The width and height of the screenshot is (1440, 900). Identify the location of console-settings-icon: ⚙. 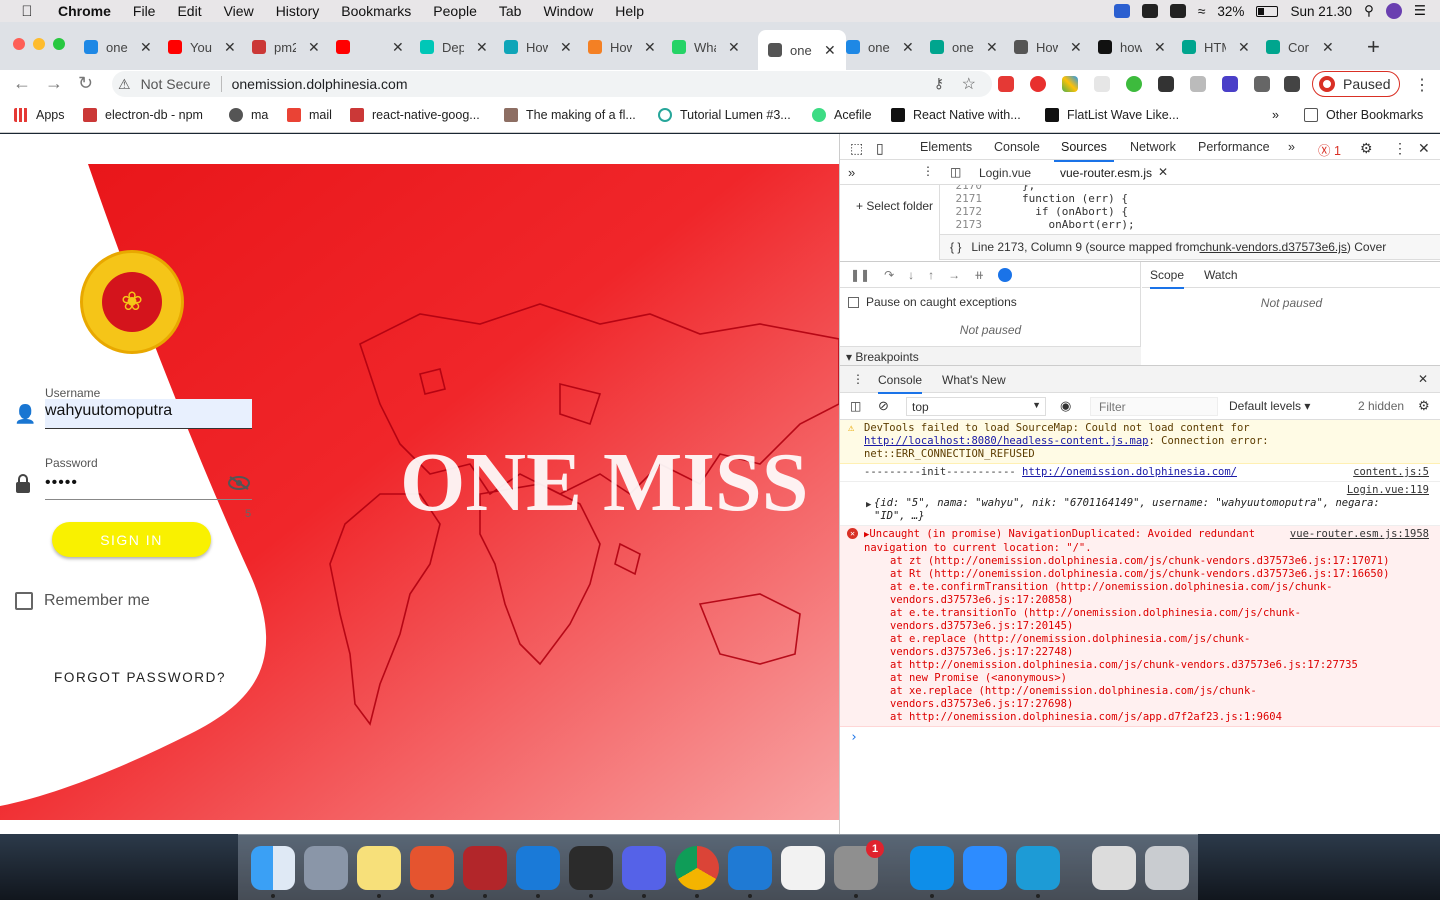
(1424, 406).